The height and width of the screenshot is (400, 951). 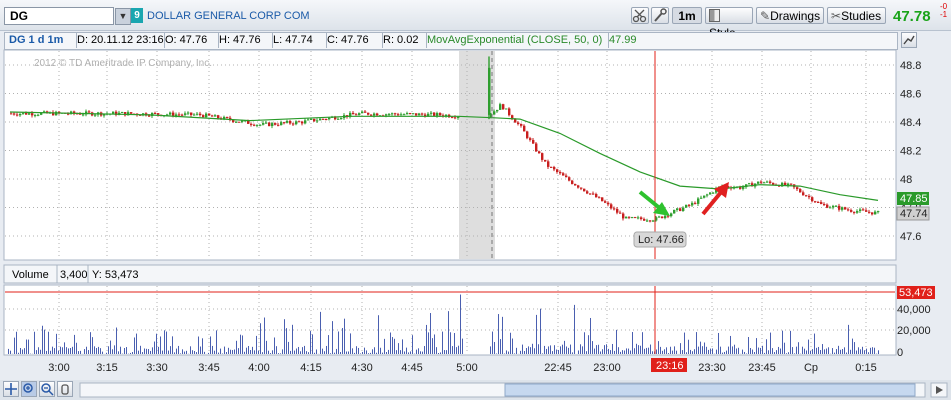 I want to click on volume-tick-40000: 40,000, so click(x=914, y=310).